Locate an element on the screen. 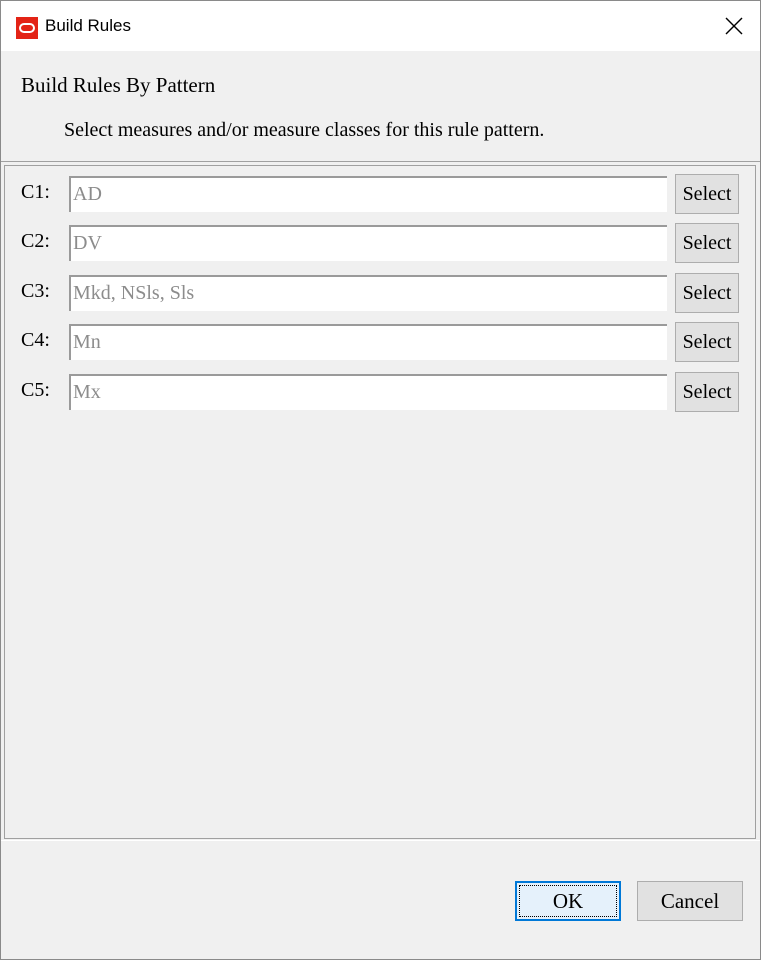 Image resolution: width=761 pixels, height=960 pixels. measure-field-c4: Mn is located at coordinates (368, 342).